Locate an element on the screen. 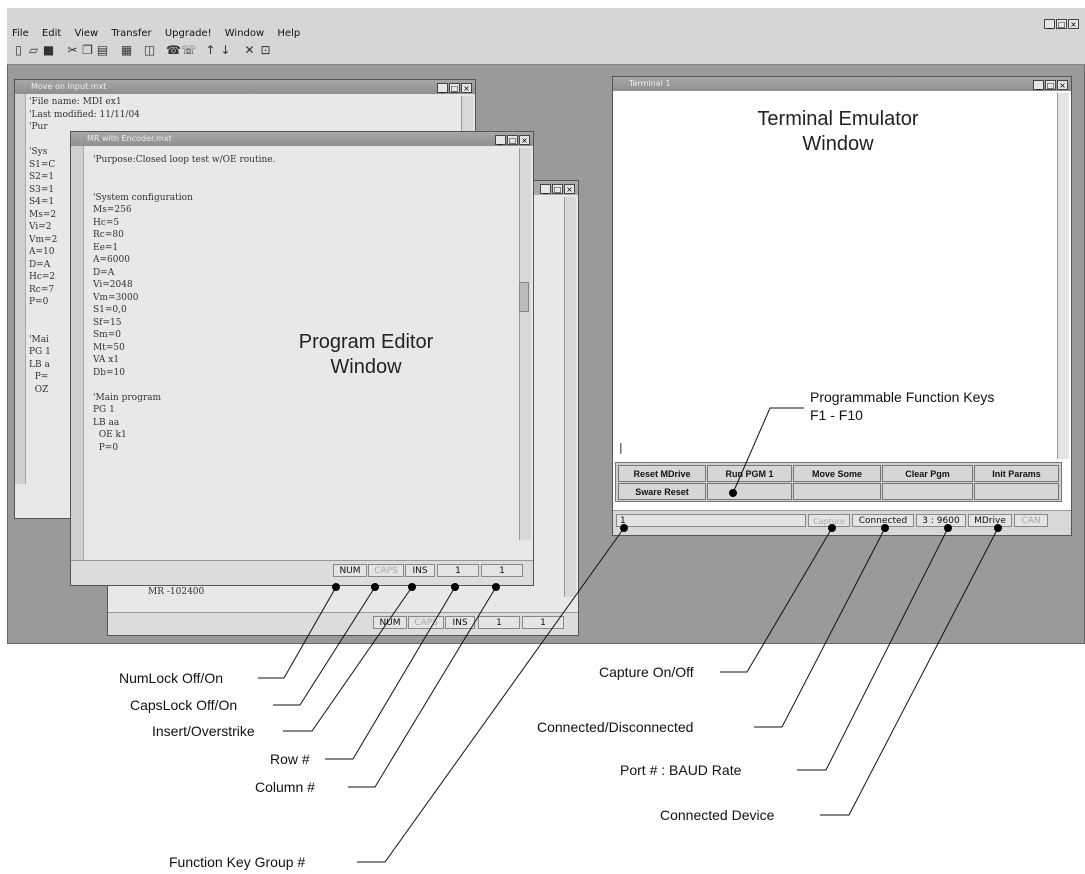  callout-column: Column # is located at coordinates (285, 787).